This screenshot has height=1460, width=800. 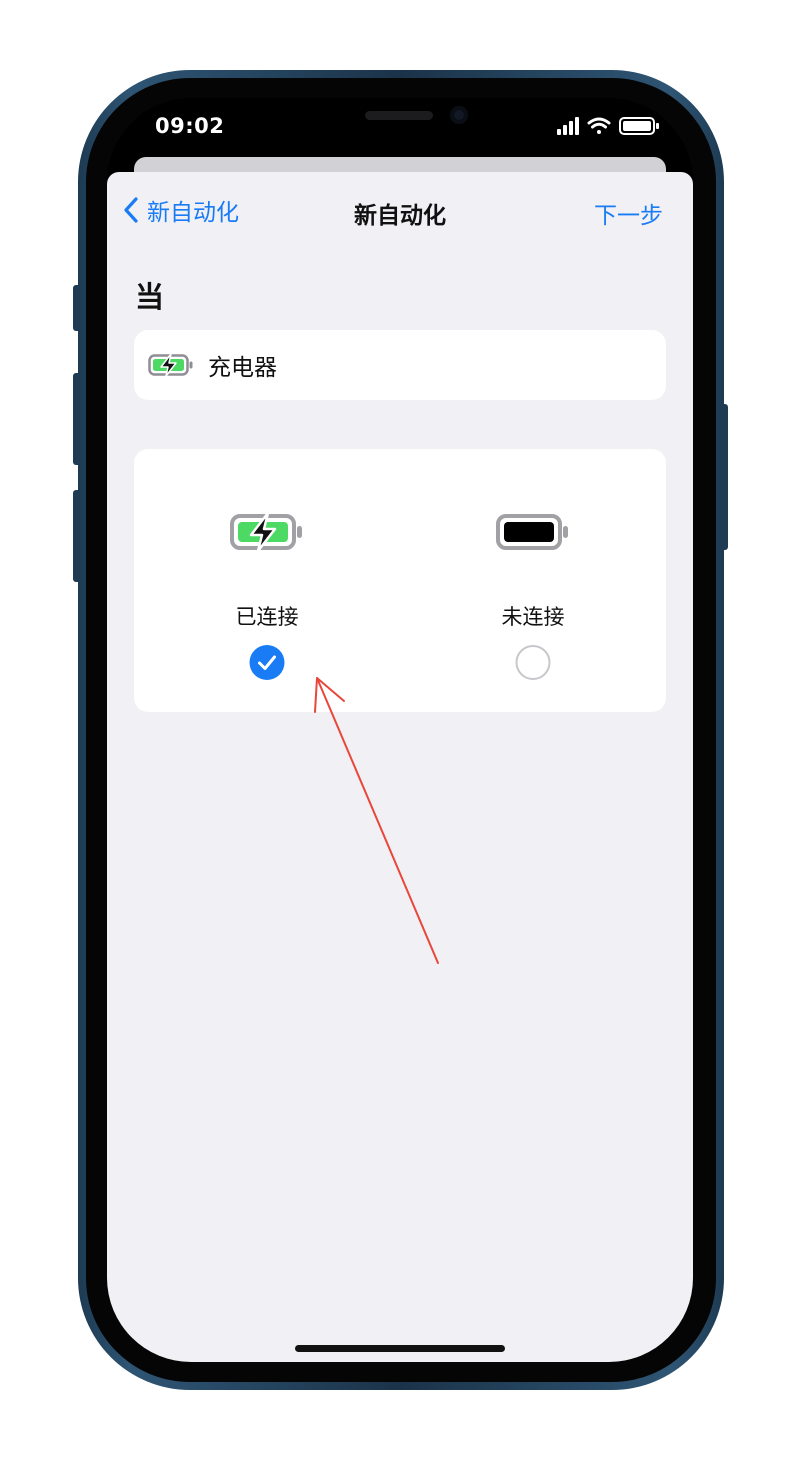 What do you see at coordinates (599, 125) in the screenshot?
I see `wifi-icon` at bounding box center [599, 125].